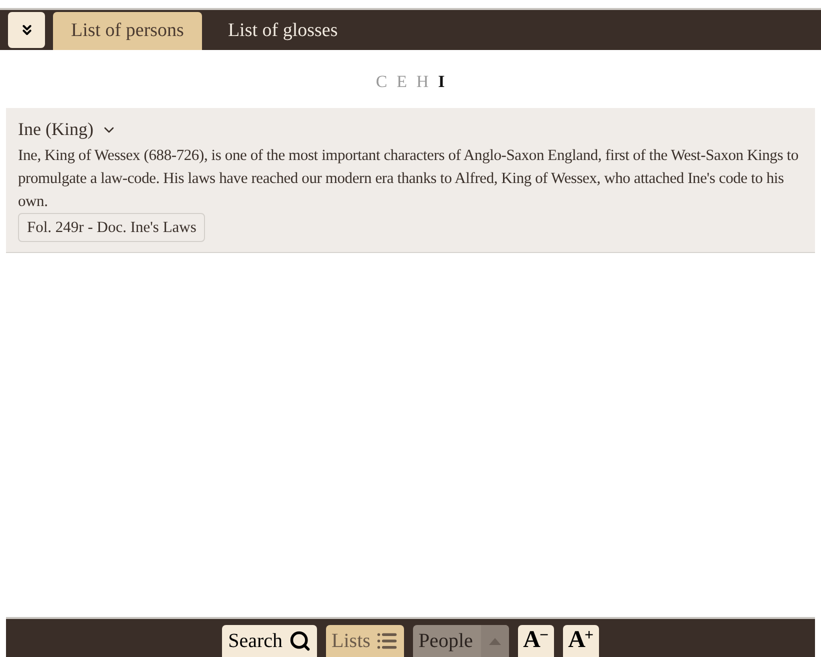  I want to click on people-dropdown: People, so click(461, 641).